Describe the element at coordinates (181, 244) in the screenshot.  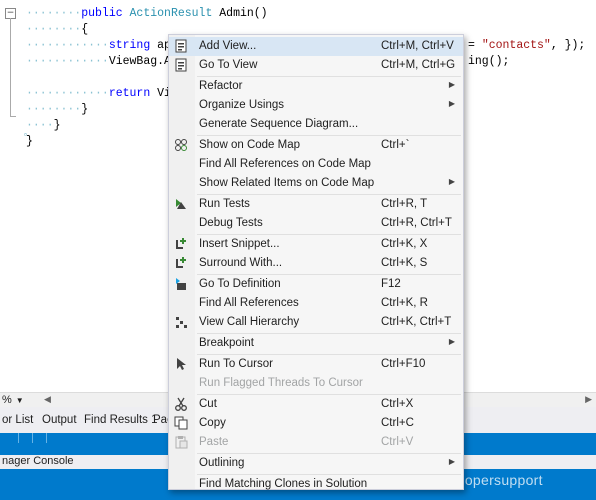
I see `insert-snippet-icon` at that location.